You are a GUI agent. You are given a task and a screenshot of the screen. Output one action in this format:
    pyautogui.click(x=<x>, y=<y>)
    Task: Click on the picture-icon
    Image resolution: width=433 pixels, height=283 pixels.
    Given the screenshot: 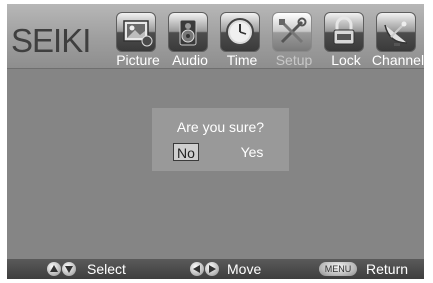 What is the action you would take?
    pyautogui.click(x=136, y=32)
    